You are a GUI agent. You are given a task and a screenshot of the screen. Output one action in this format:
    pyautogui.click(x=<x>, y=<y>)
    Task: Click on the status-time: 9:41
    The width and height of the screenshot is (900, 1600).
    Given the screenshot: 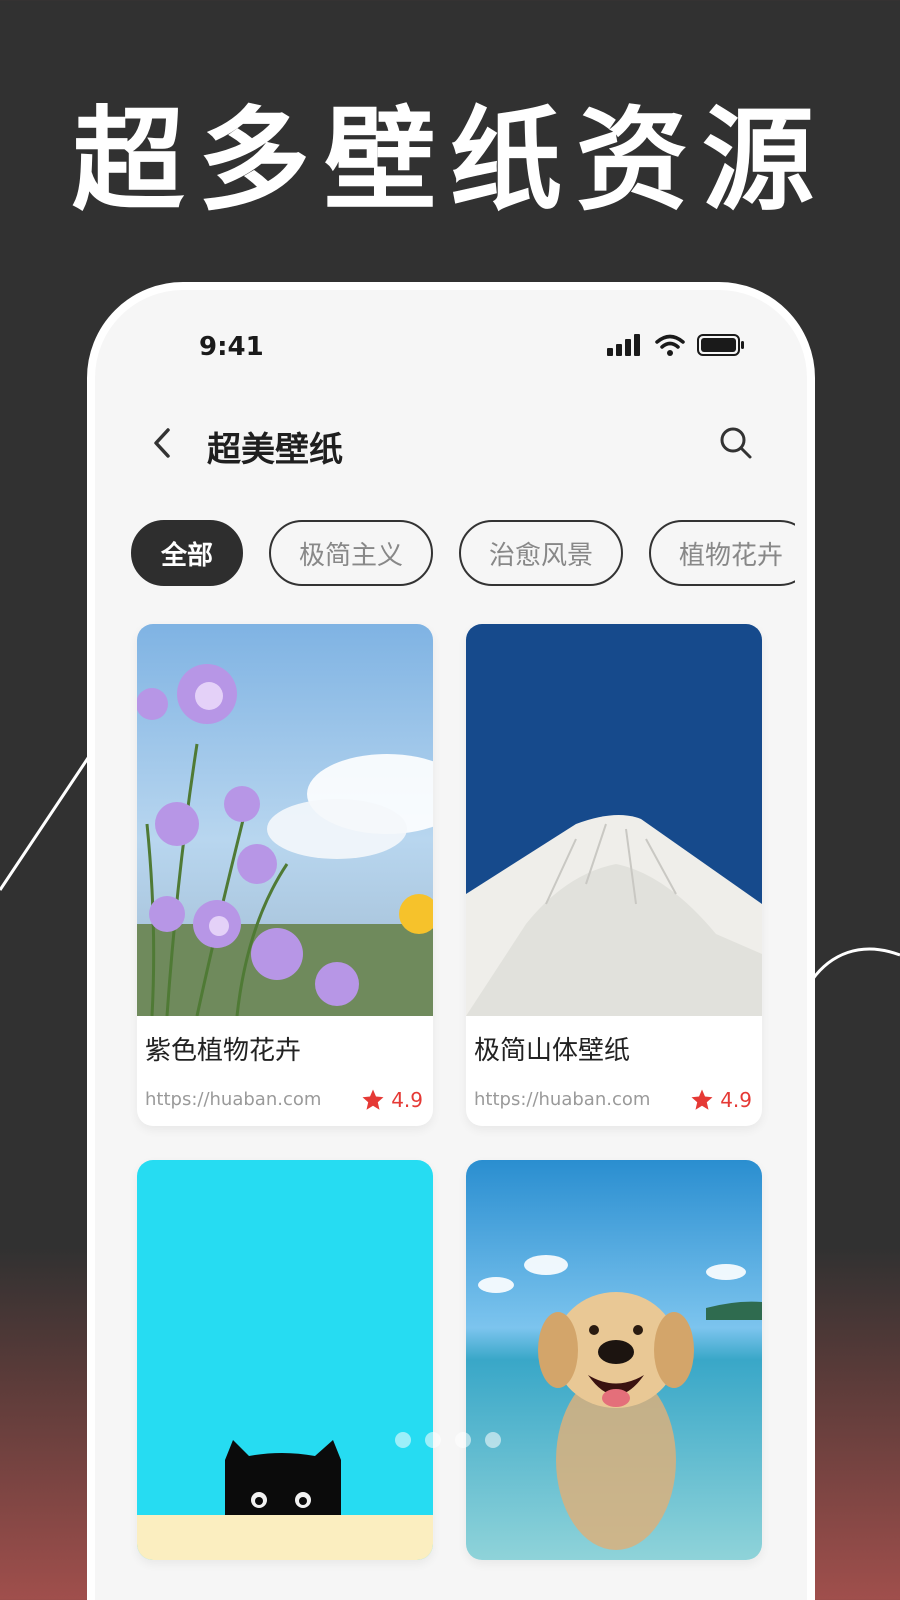 What is the action you would take?
    pyautogui.click(x=231, y=347)
    